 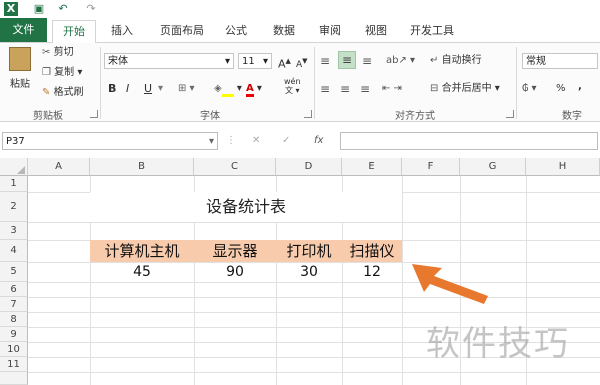 I want to click on tab-file: 文件, so click(x=23, y=30).